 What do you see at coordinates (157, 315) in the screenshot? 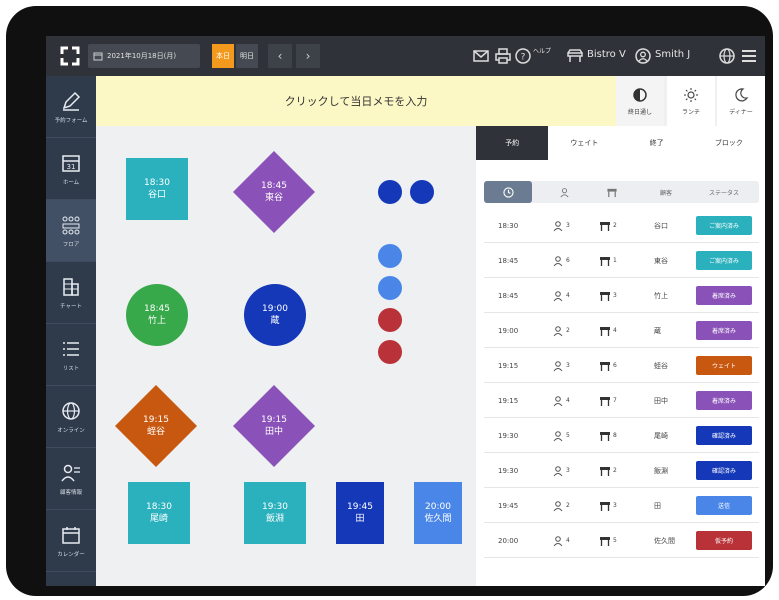
I see `table-round: 18:45 竹上` at bounding box center [157, 315].